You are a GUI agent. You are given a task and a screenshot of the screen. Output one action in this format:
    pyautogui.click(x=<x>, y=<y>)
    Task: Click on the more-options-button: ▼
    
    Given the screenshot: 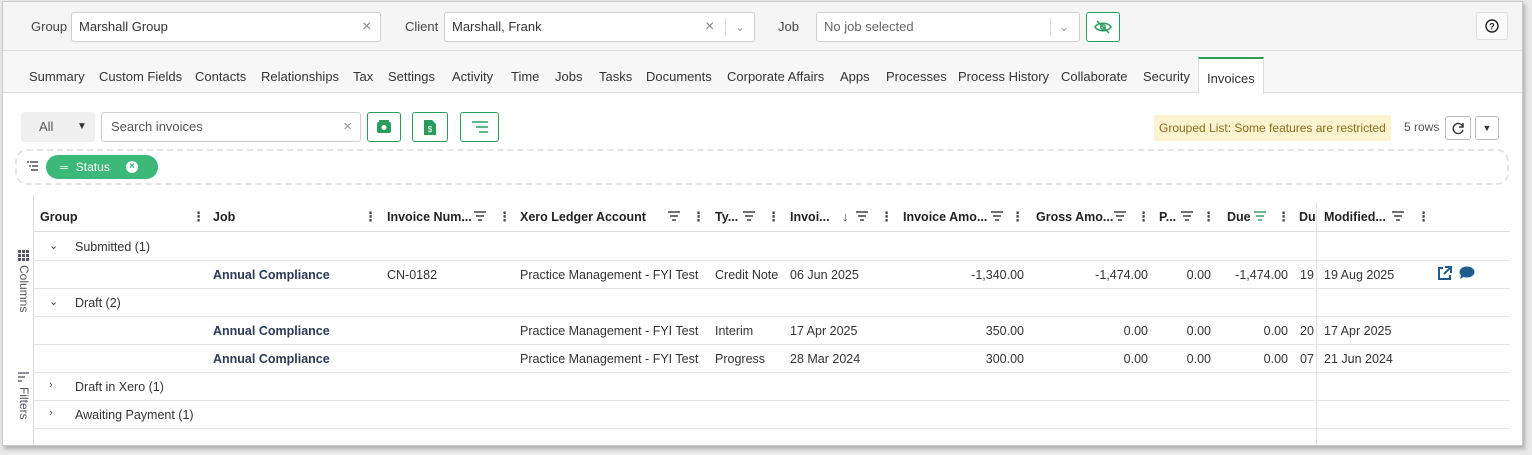 What is the action you would take?
    pyautogui.click(x=1487, y=128)
    